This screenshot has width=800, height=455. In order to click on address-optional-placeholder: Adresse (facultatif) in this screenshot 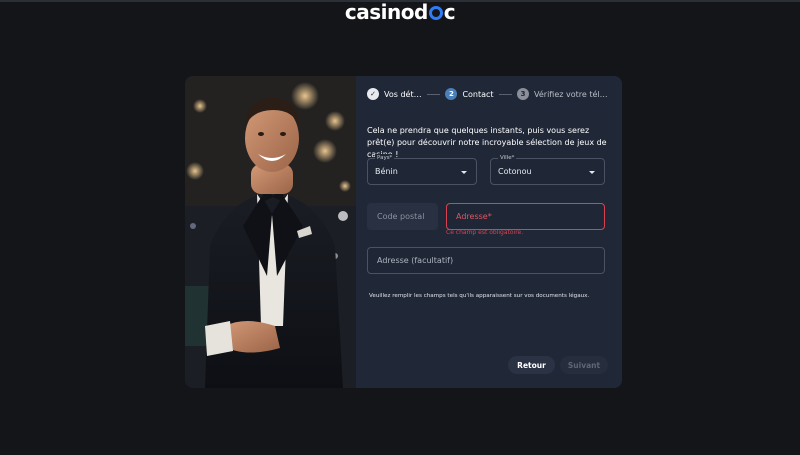, I will do `click(415, 260)`.